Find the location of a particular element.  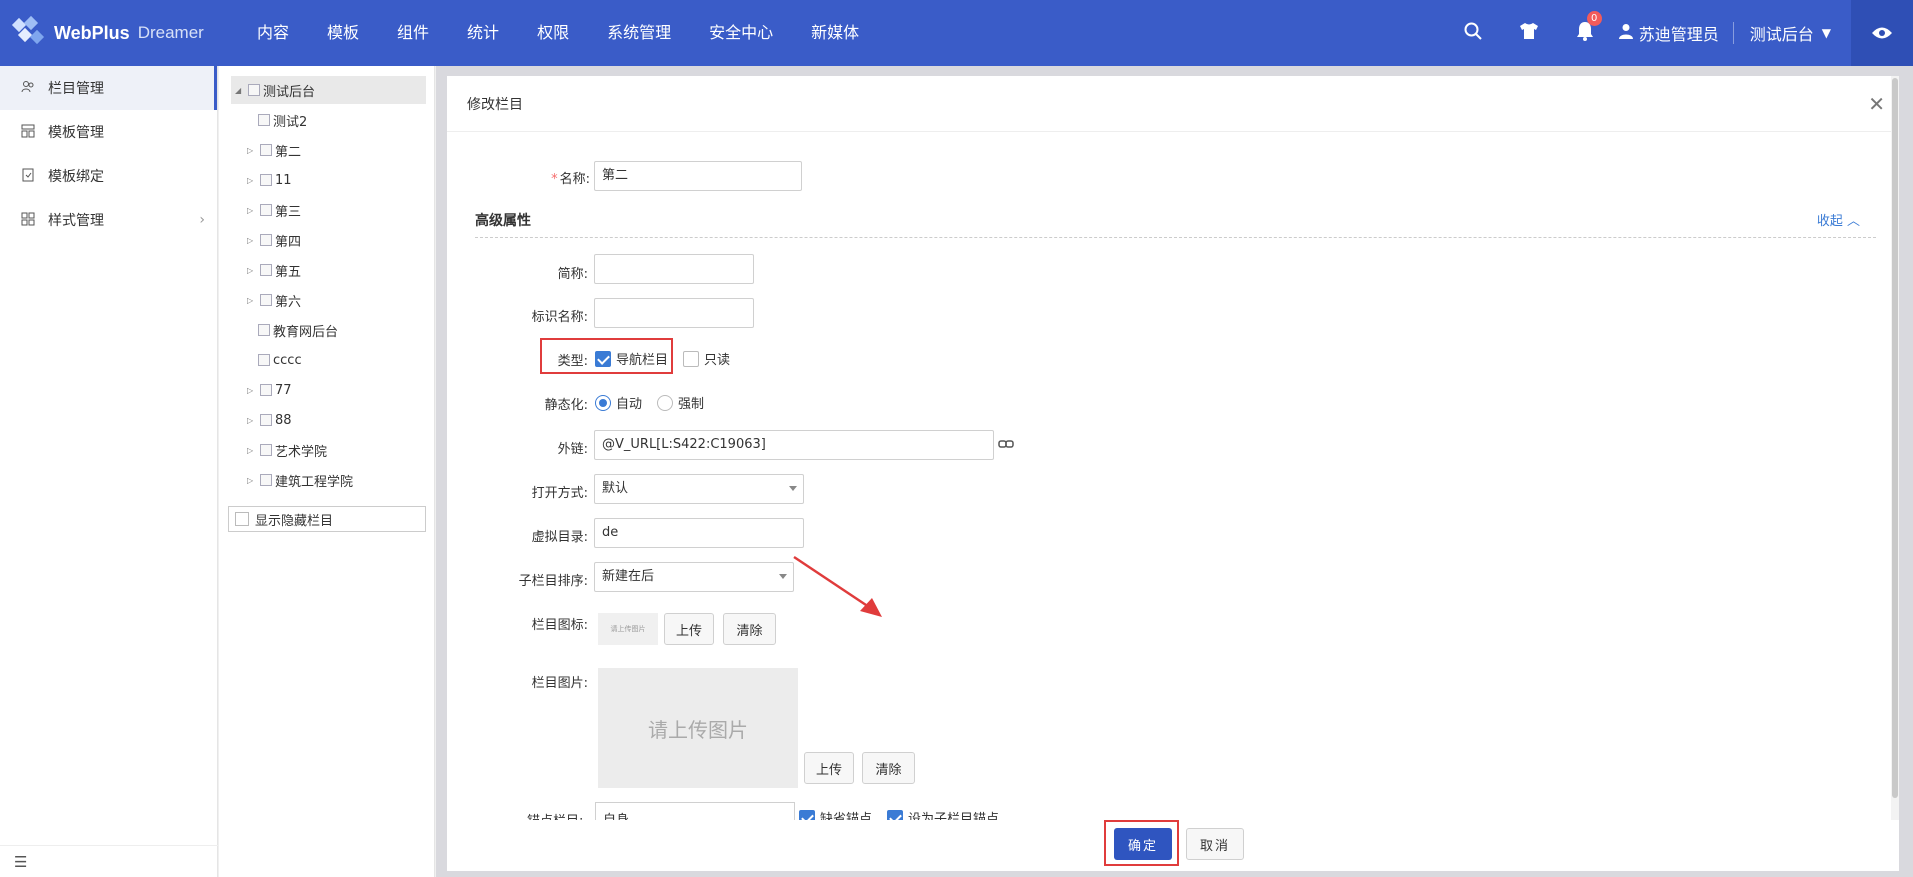

radio-unselected is located at coordinates (665, 402).